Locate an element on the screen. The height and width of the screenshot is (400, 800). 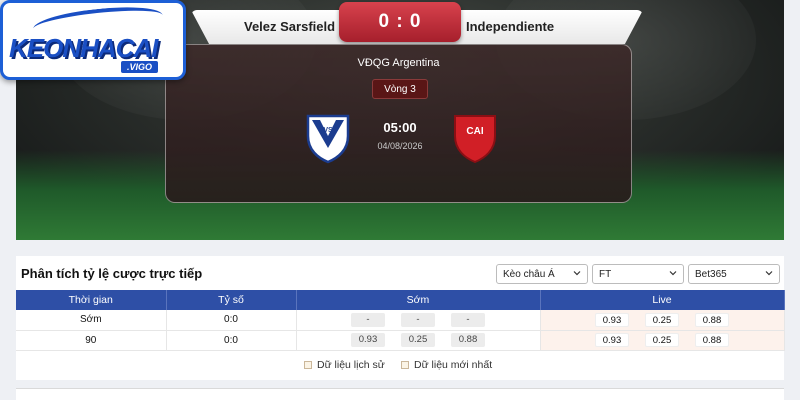
next-section-strip is located at coordinates (400, 394).